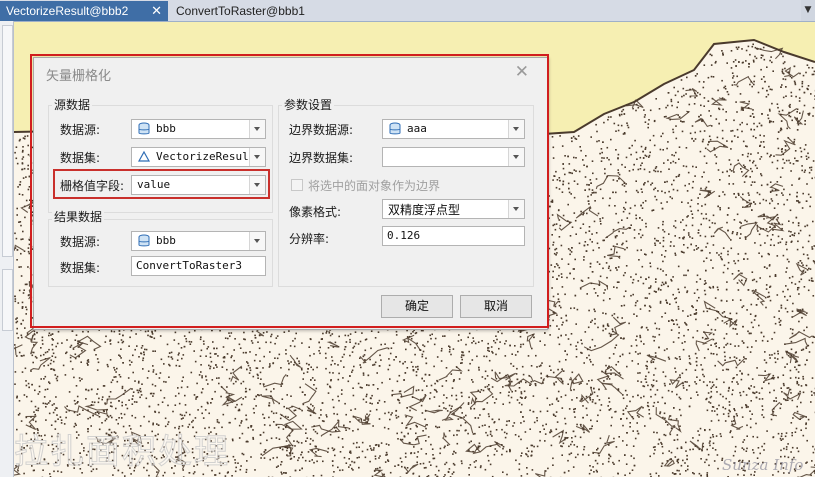  I want to click on source-dataset-label: 数据集:, so click(80, 158).